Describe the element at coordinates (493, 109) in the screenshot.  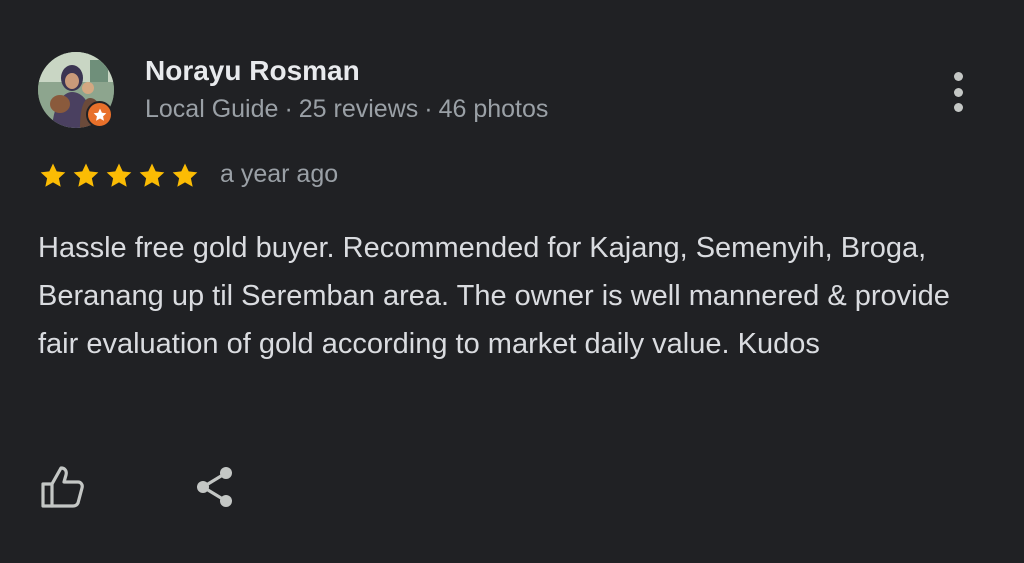
I see `reviewer-photo-count: 46 photos` at that location.